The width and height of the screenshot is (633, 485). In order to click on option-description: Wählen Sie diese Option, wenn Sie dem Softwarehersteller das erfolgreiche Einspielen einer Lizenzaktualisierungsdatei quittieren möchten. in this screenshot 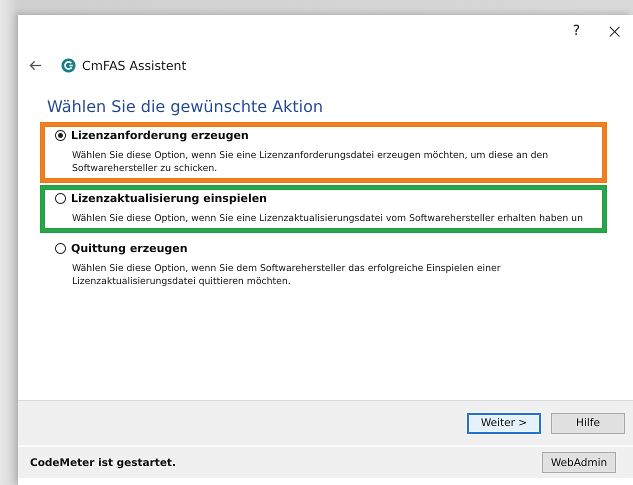, I will do `click(287, 275)`.